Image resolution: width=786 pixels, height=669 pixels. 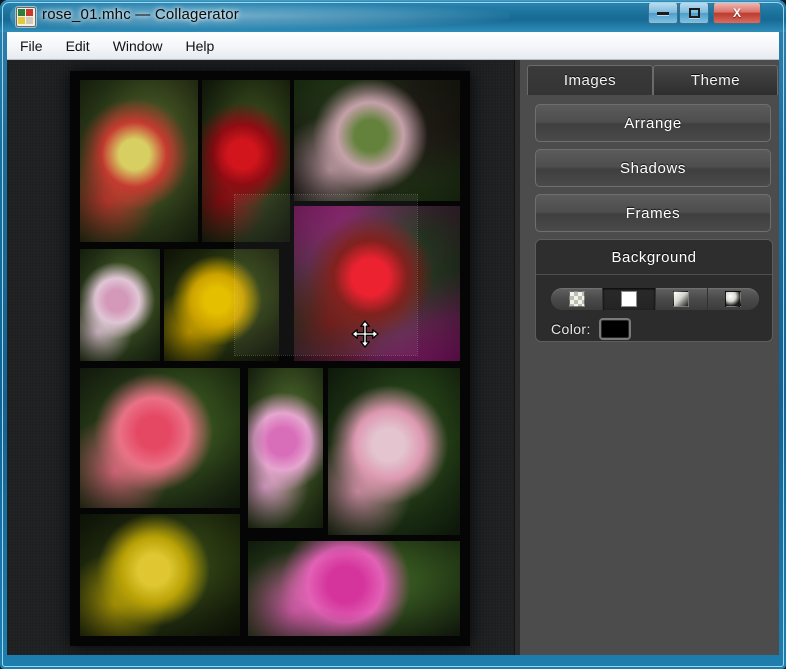 I want to click on background-group-title: Background, so click(x=654, y=257).